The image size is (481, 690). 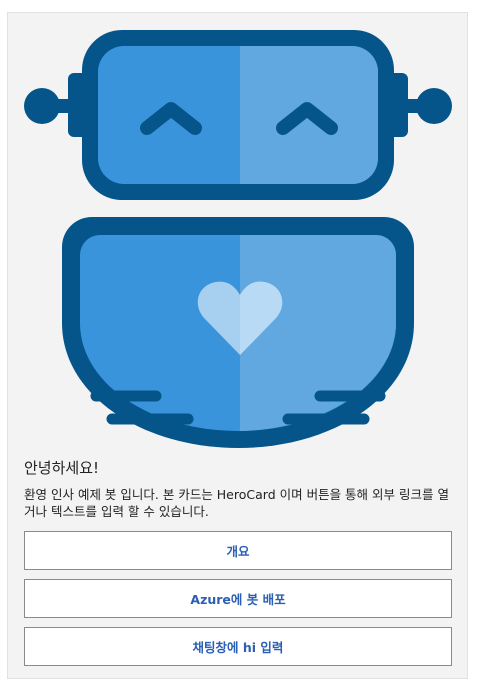 What do you see at coordinates (238, 646) in the screenshot?
I see `type-hi-button: 채팅창에 hi 입력` at bounding box center [238, 646].